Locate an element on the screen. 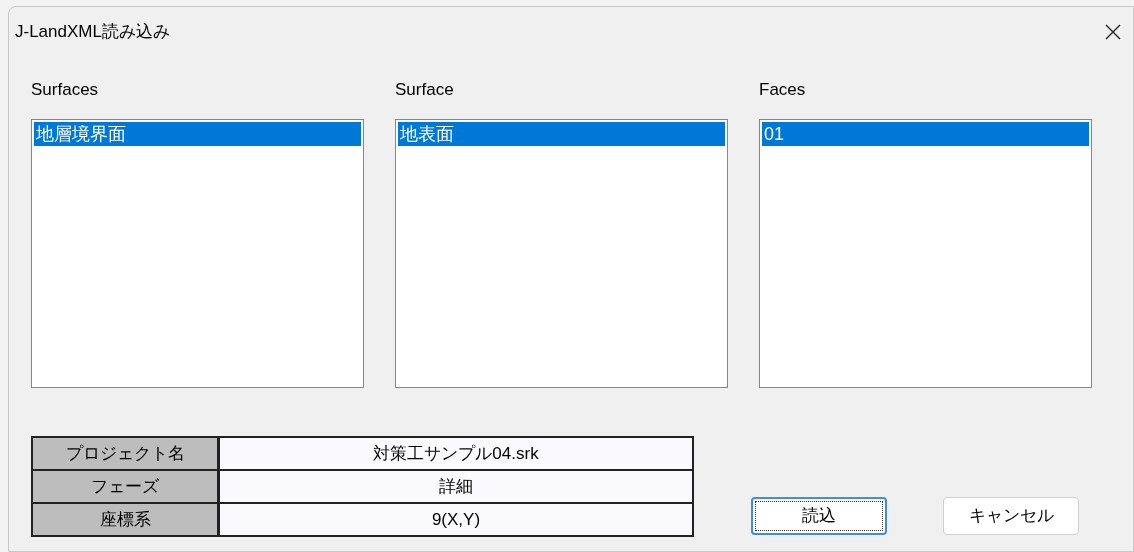 The height and width of the screenshot is (552, 1134). window-title: J-LandXML読み込み is located at coordinates (92, 32).